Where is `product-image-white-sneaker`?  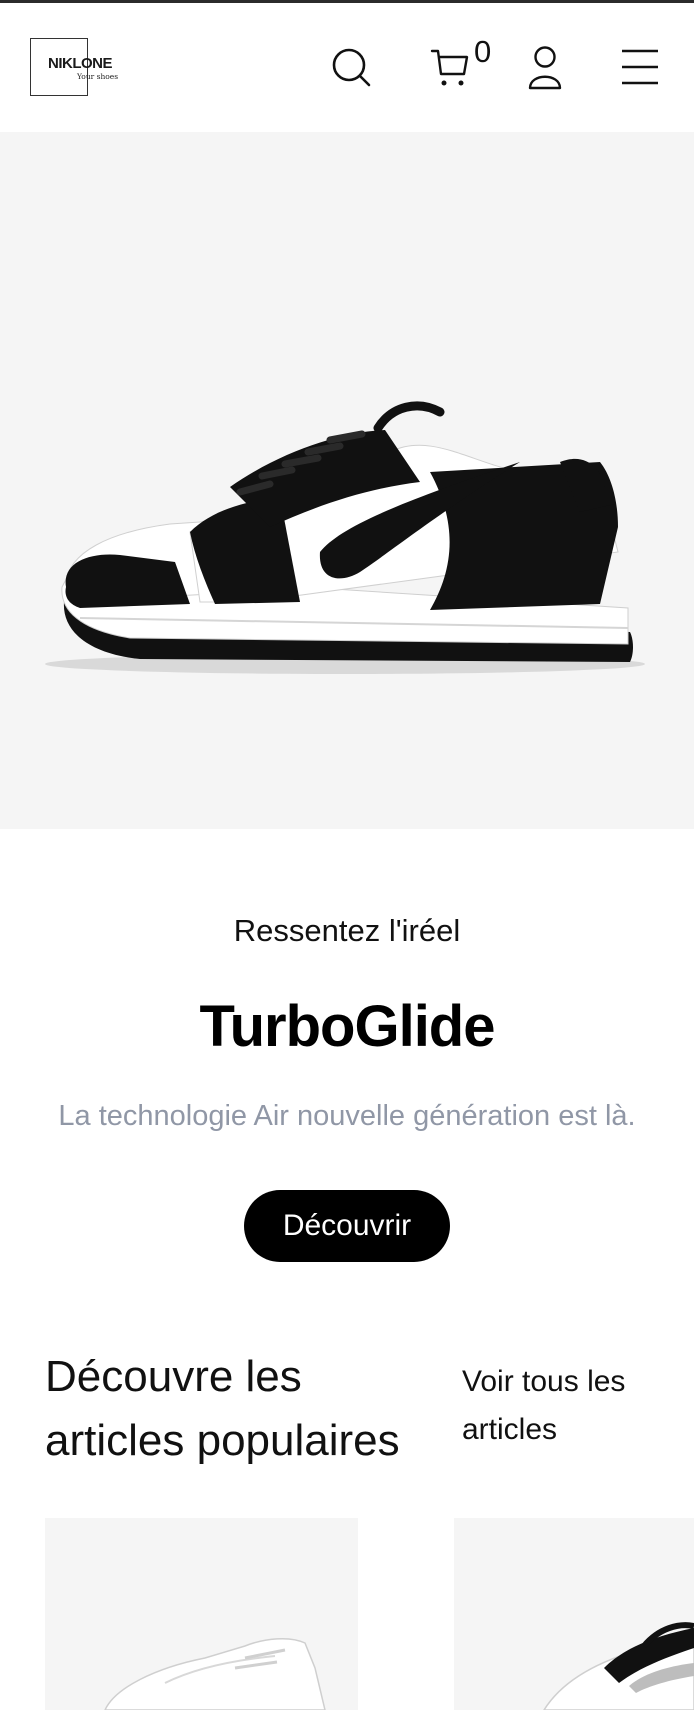
product-image-white-sneaker is located at coordinates (215, 1674).